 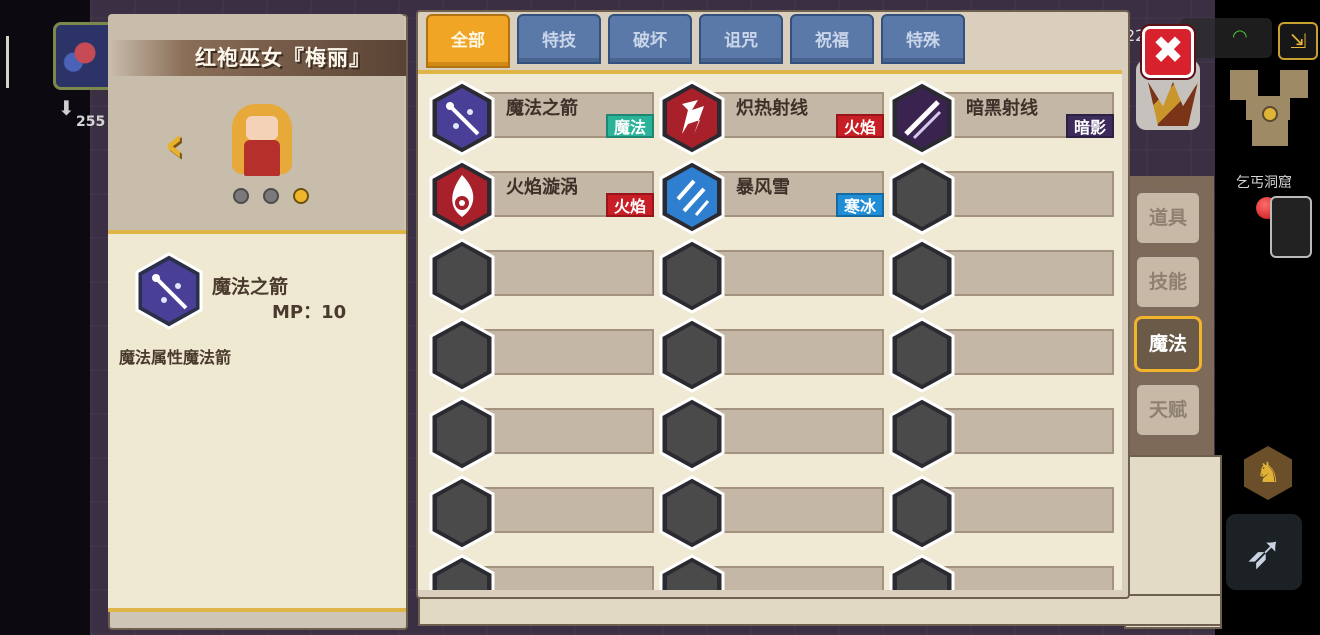 What do you see at coordinates (186, 144) in the screenshot?
I see `chevron-left-icon: ‹` at bounding box center [186, 144].